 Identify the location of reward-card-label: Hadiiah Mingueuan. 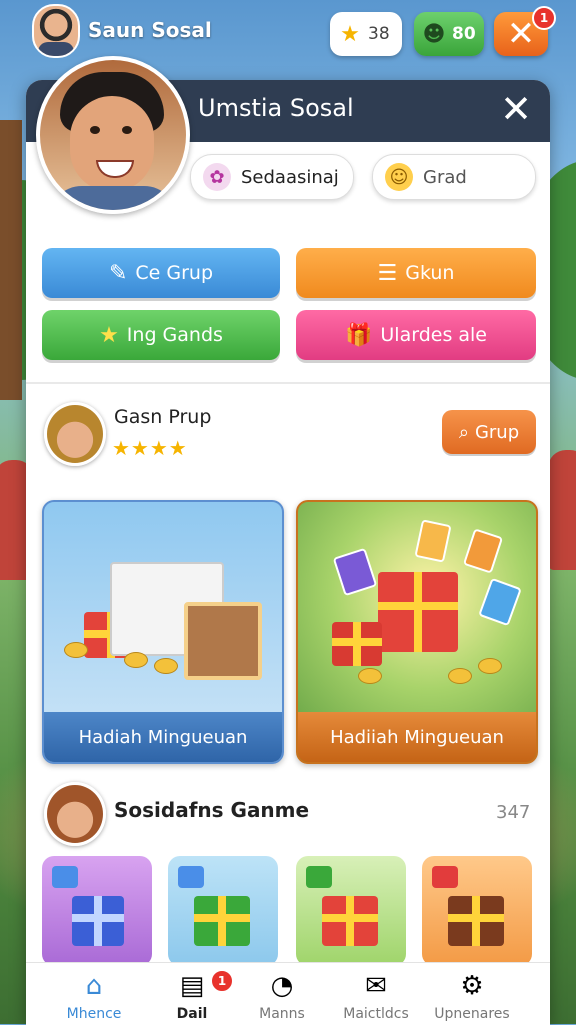
(417, 737).